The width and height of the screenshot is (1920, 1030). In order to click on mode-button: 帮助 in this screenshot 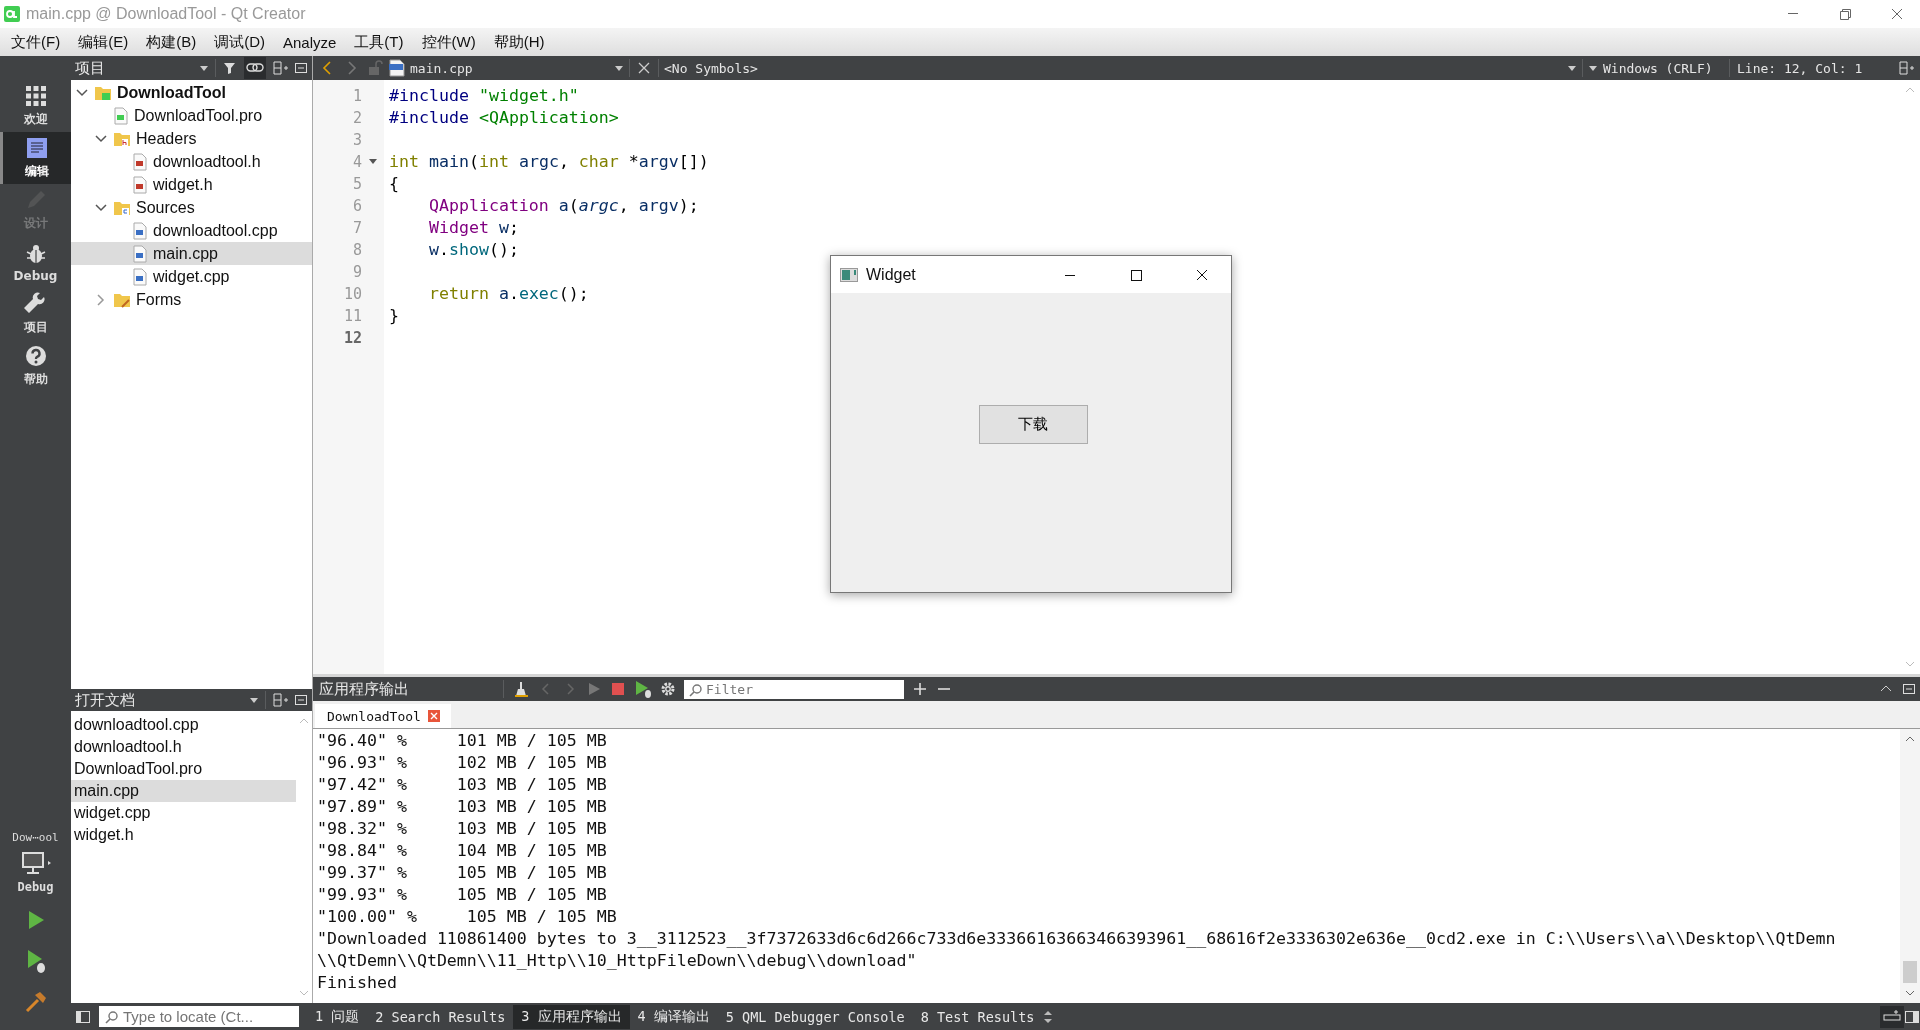, I will do `click(35, 366)`.